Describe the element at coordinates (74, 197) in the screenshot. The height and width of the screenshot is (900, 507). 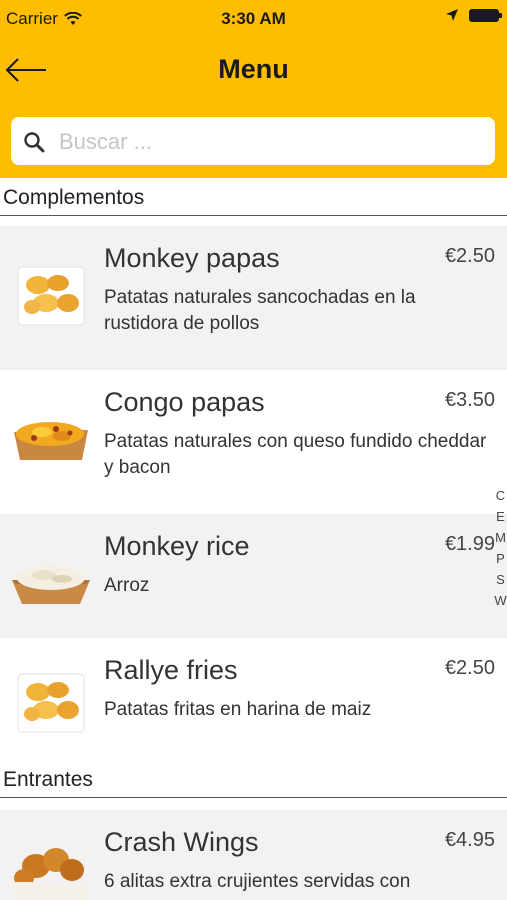
I see `section-title: Complementos` at that location.